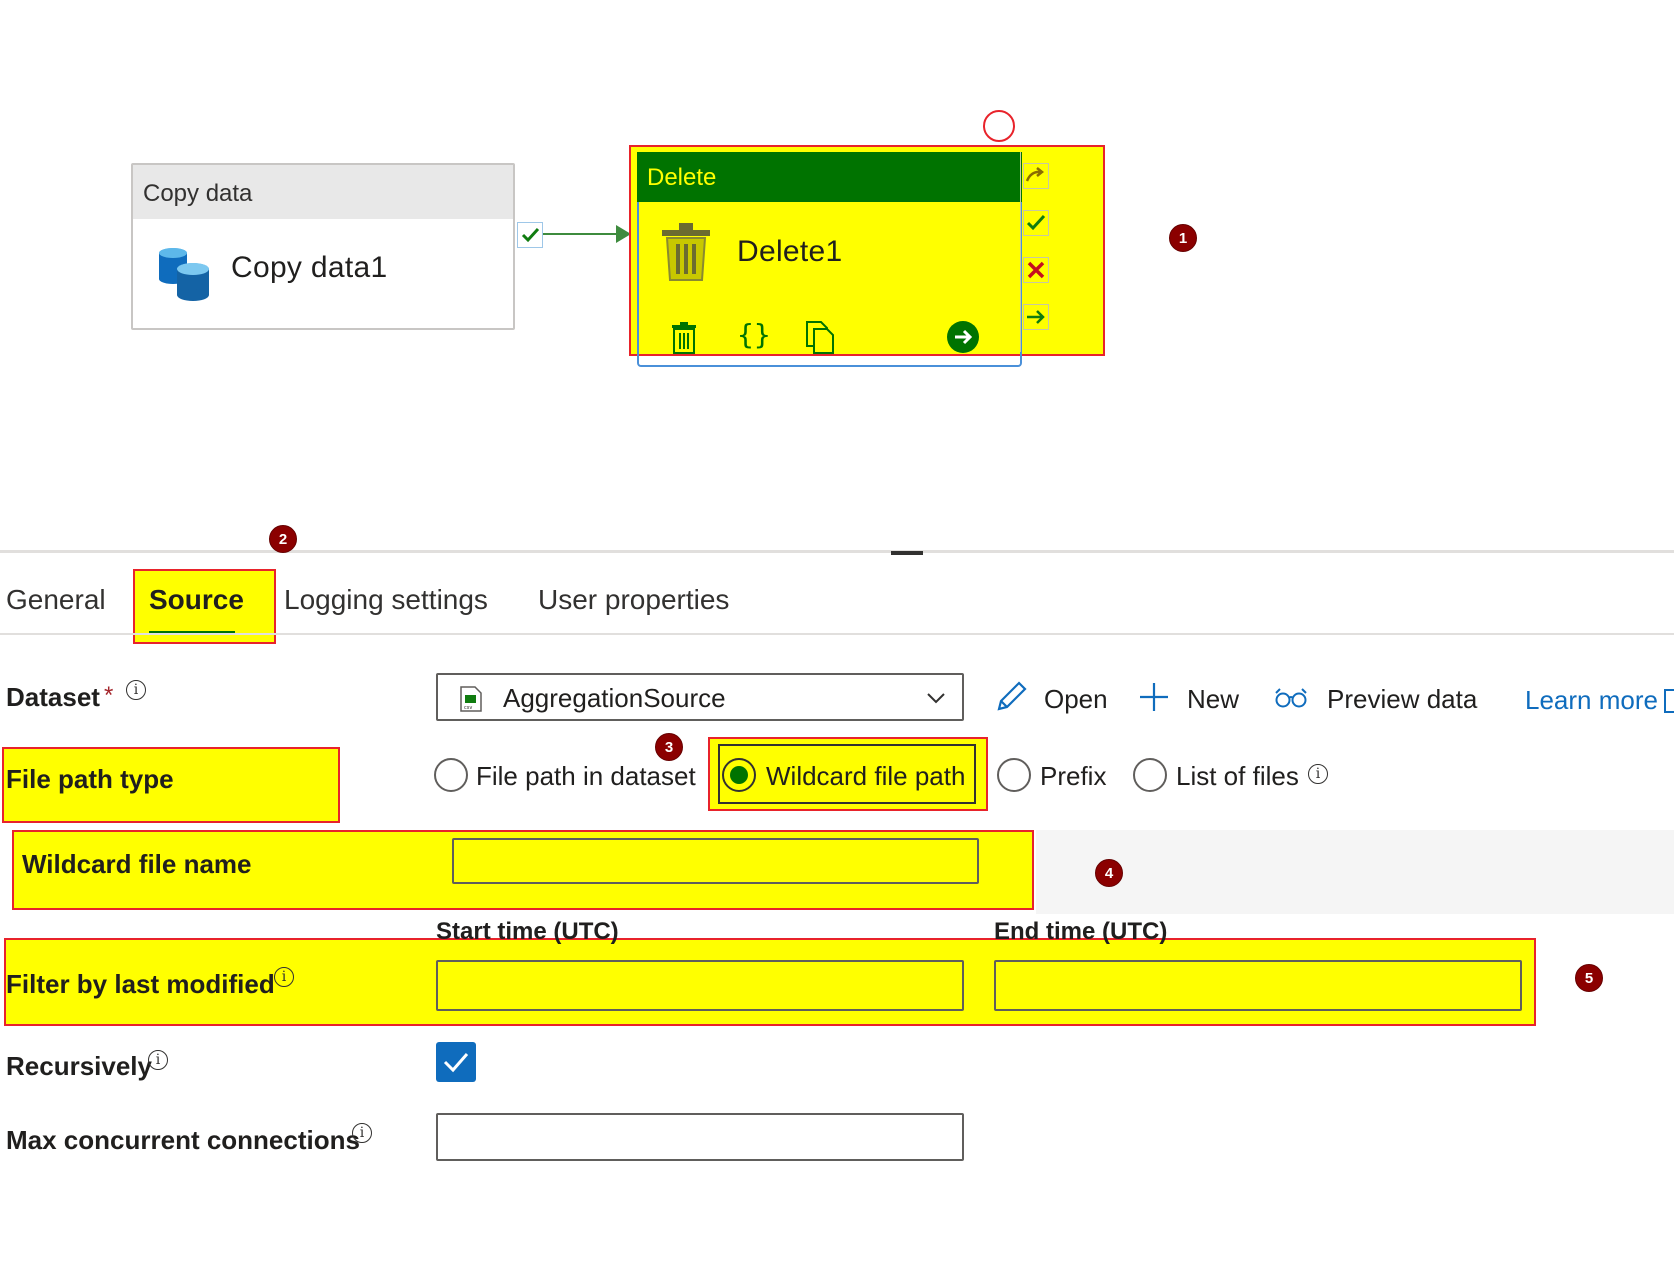 This screenshot has height=1264, width=1674. What do you see at coordinates (530, 235) in the screenshot?
I see `success-connector-icon` at bounding box center [530, 235].